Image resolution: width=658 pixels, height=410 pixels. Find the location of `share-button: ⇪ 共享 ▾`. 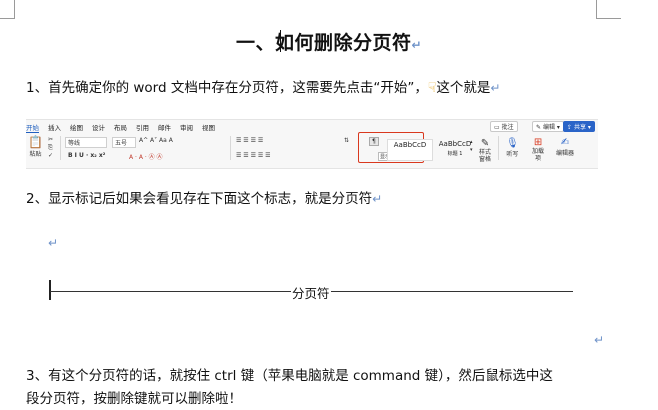

share-button: ⇪ 共享 ▾ is located at coordinates (579, 126).